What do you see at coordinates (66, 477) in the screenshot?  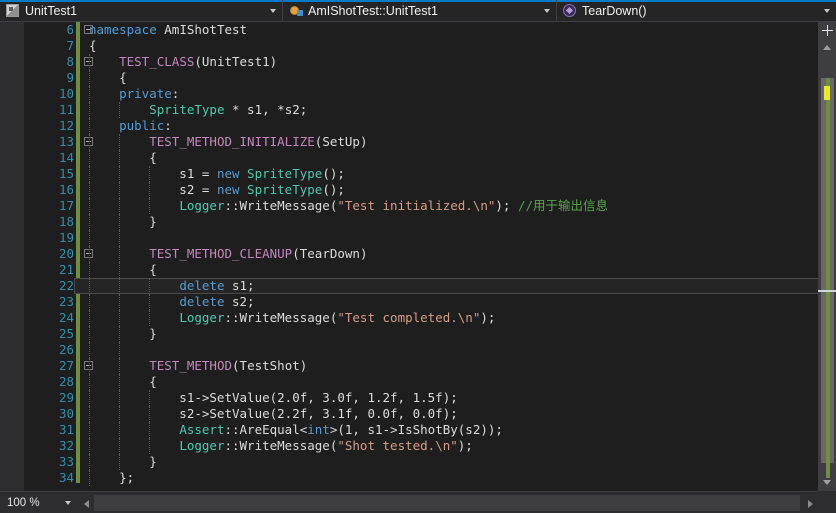 I see `line-number: 34` at bounding box center [66, 477].